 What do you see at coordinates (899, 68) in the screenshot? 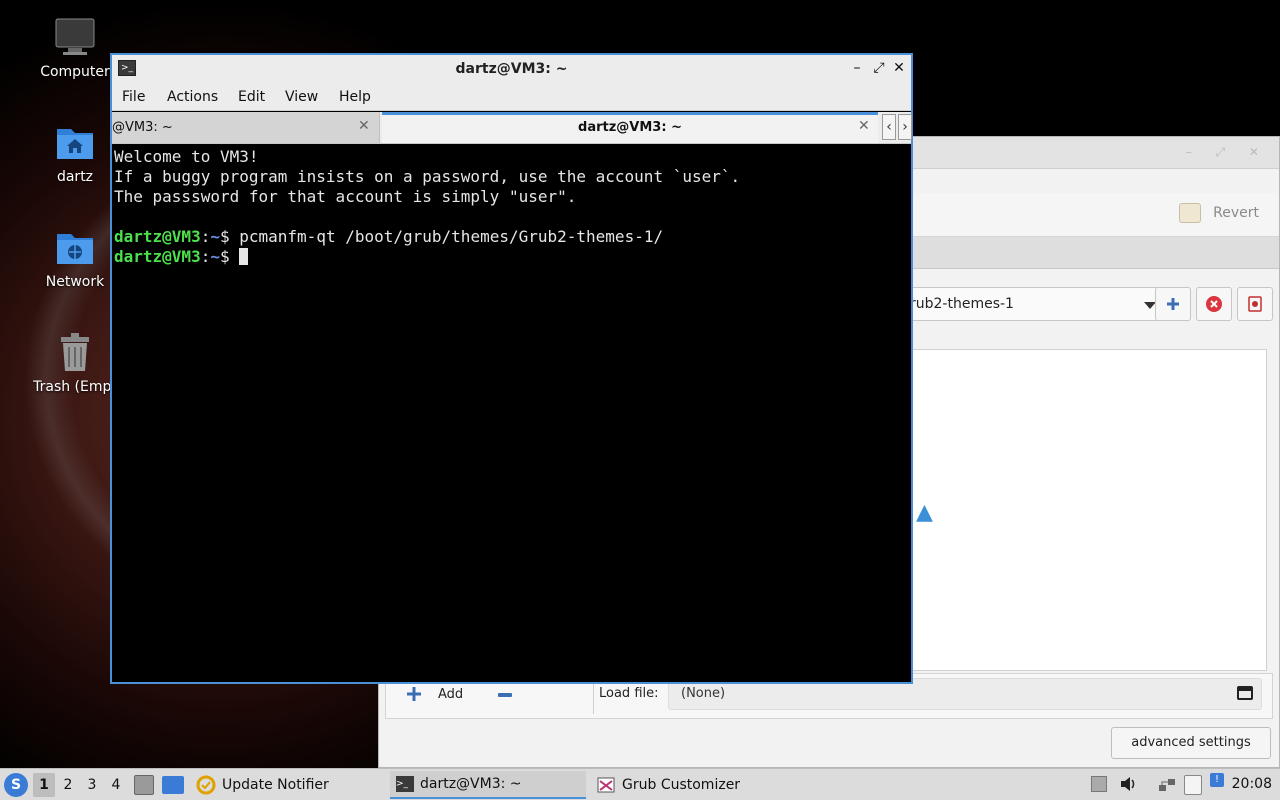
I see `close-icon: ✕` at bounding box center [899, 68].